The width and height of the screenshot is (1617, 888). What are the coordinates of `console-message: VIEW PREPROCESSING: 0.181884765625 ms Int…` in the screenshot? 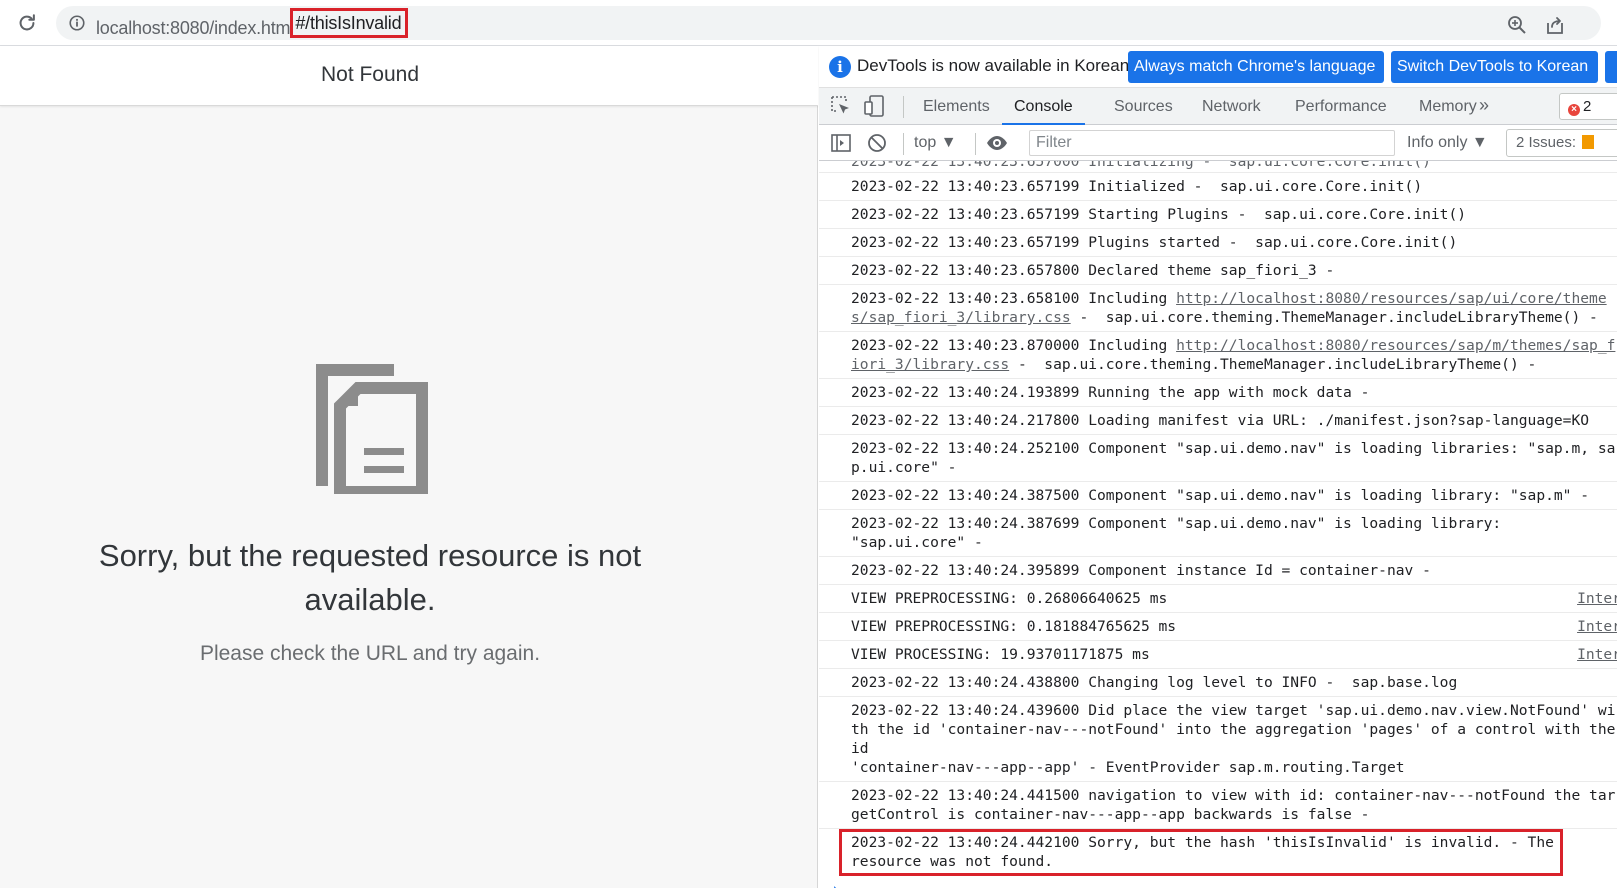 It's located at (1218, 627).